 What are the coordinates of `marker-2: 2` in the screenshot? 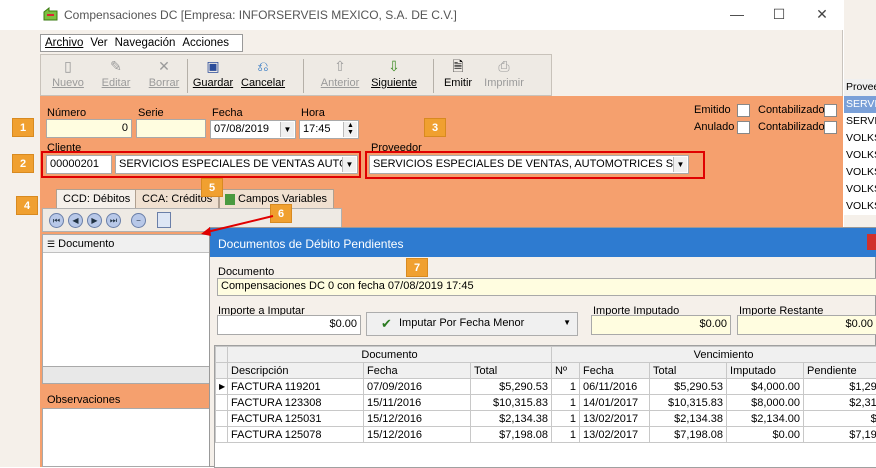 It's located at (23, 163).